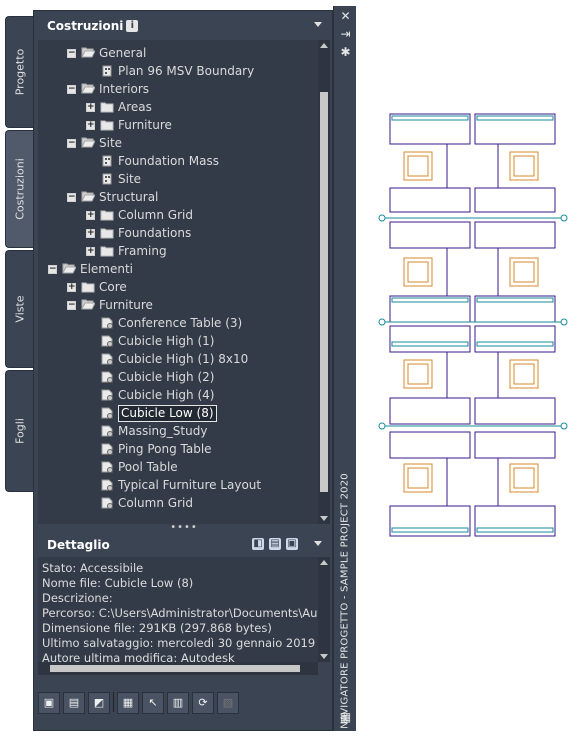 This screenshot has height=745, width=583. What do you see at coordinates (178, 161) in the screenshot?
I see `tree-item: Foundation Mass` at bounding box center [178, 161].